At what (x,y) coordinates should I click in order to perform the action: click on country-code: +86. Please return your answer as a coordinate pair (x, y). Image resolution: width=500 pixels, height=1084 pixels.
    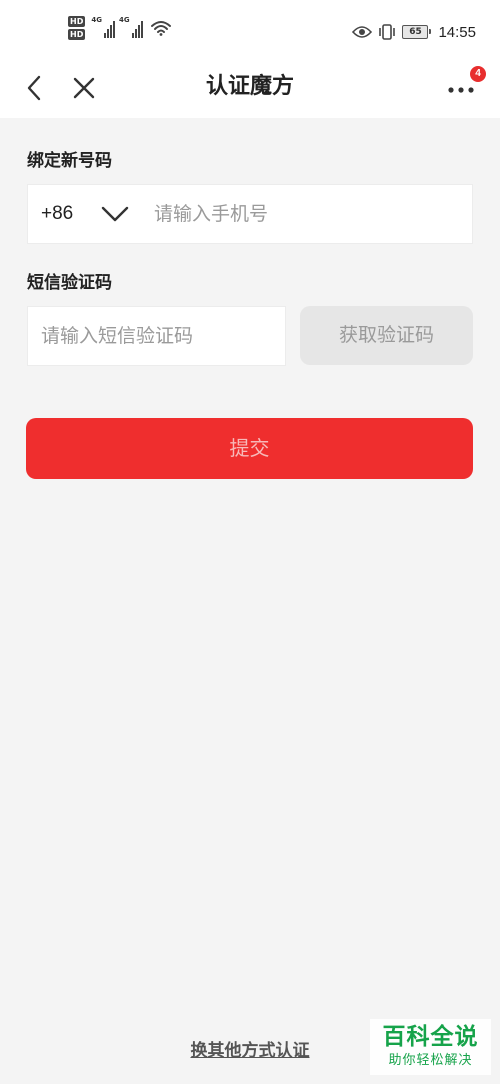
    Looking at the image, I should click on (57, 214).